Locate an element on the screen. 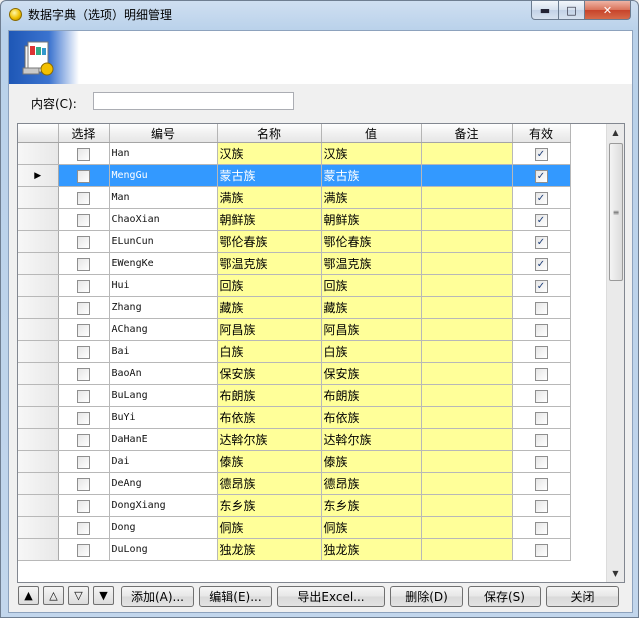 The height and width of the screenshot is (618, 639). scroll-down-button: ▼ is located at coordinates (615, 573).